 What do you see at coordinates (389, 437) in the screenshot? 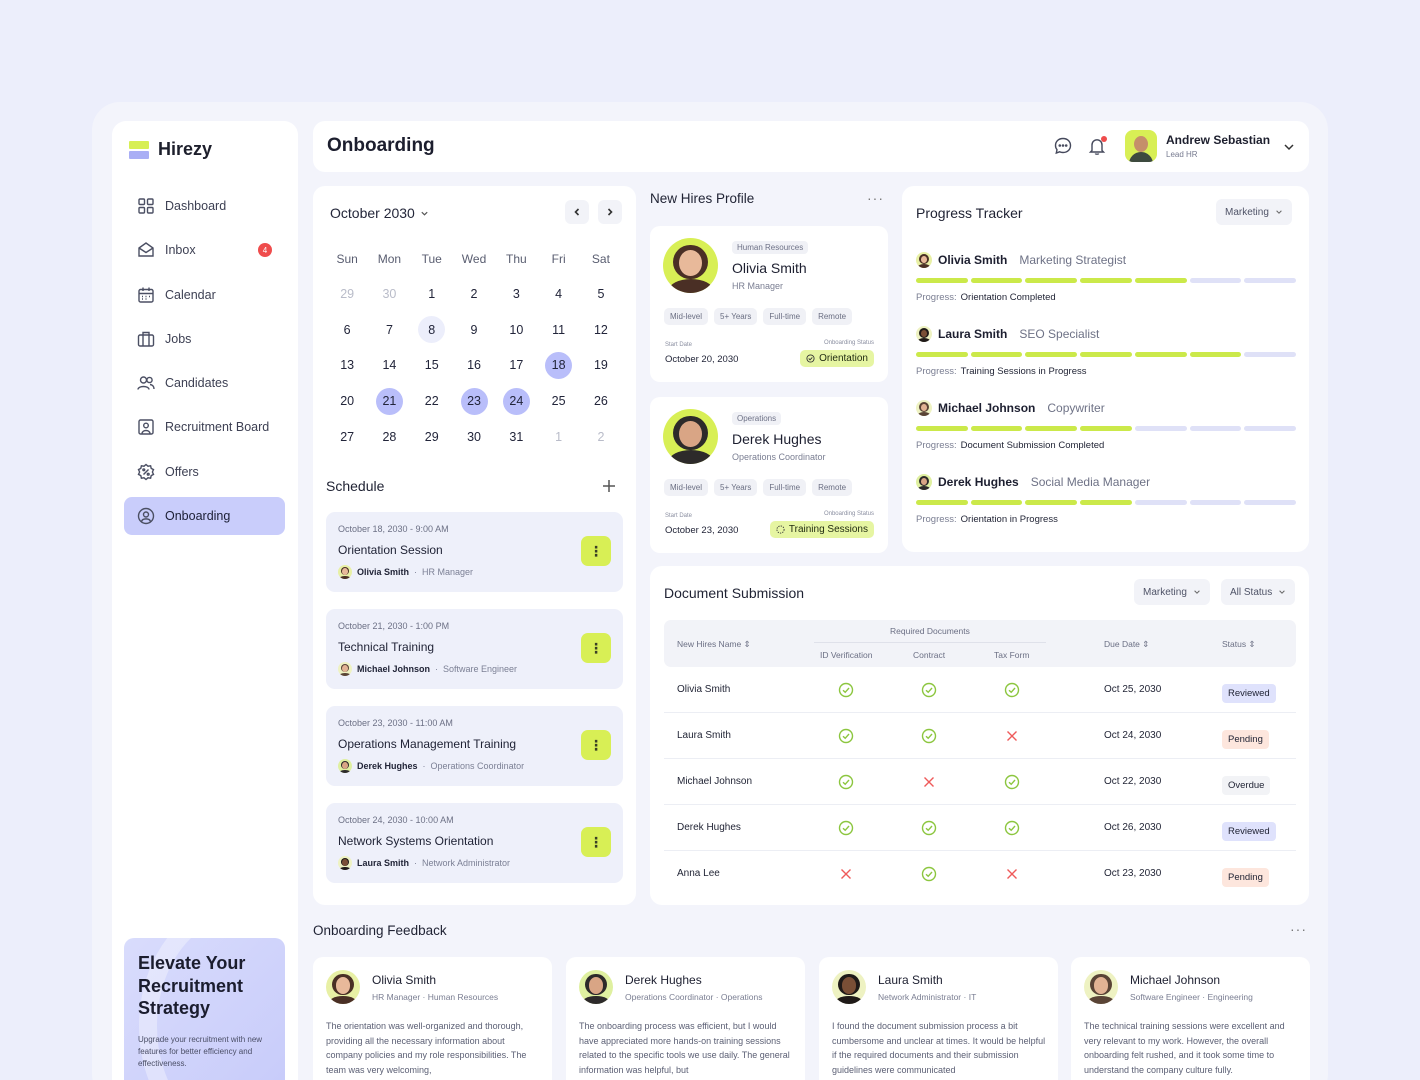
I see `calendar-day: 28` at bounding box center [389, 437].